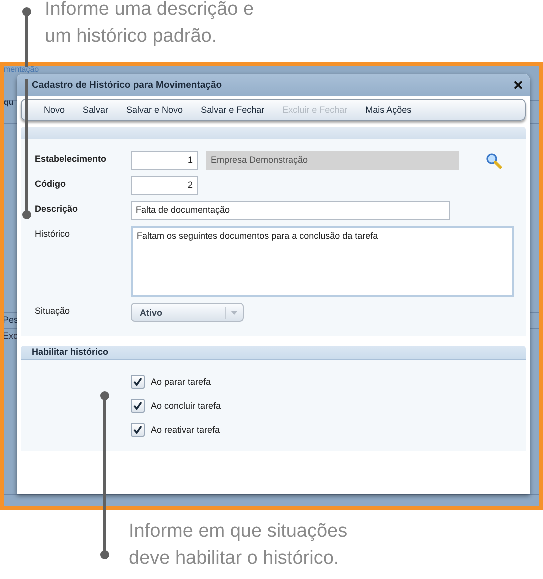 The width and height of the screenshot is (543, 579). I want to click on input-field: 2, so click(164, 185).